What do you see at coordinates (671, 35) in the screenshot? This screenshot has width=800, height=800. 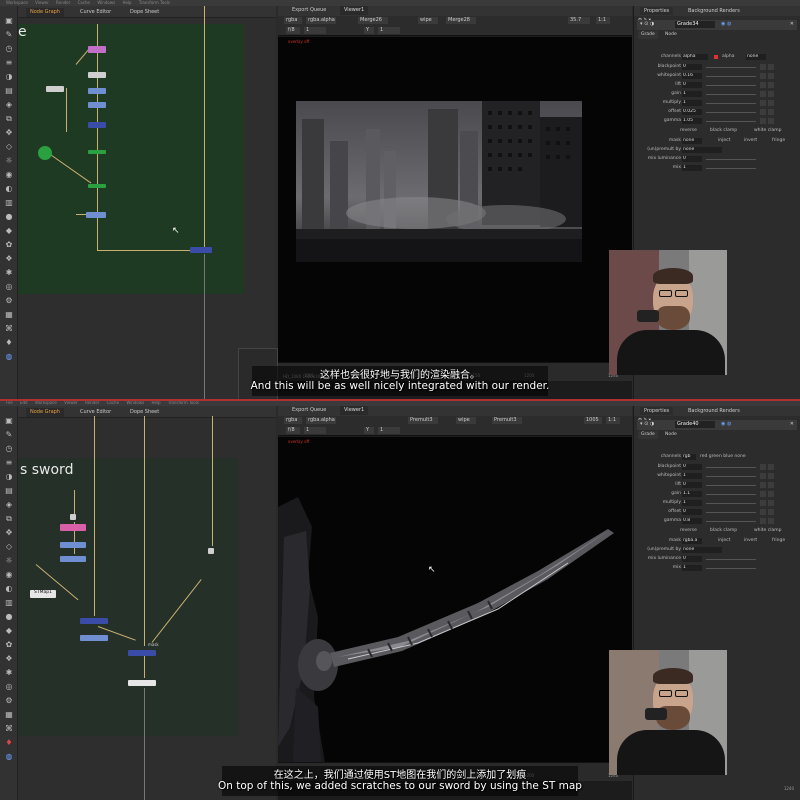 I see `tab-node: Node` at bounding box center [671, 35].